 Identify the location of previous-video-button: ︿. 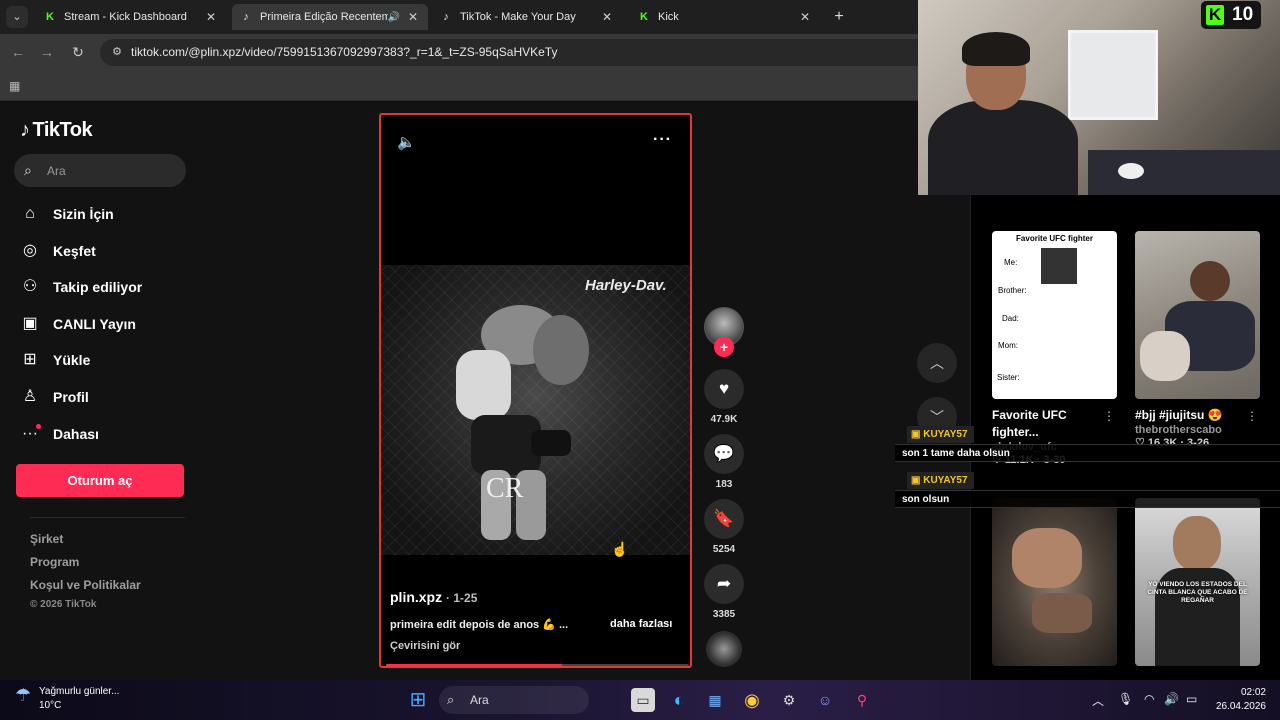
(937, 363).